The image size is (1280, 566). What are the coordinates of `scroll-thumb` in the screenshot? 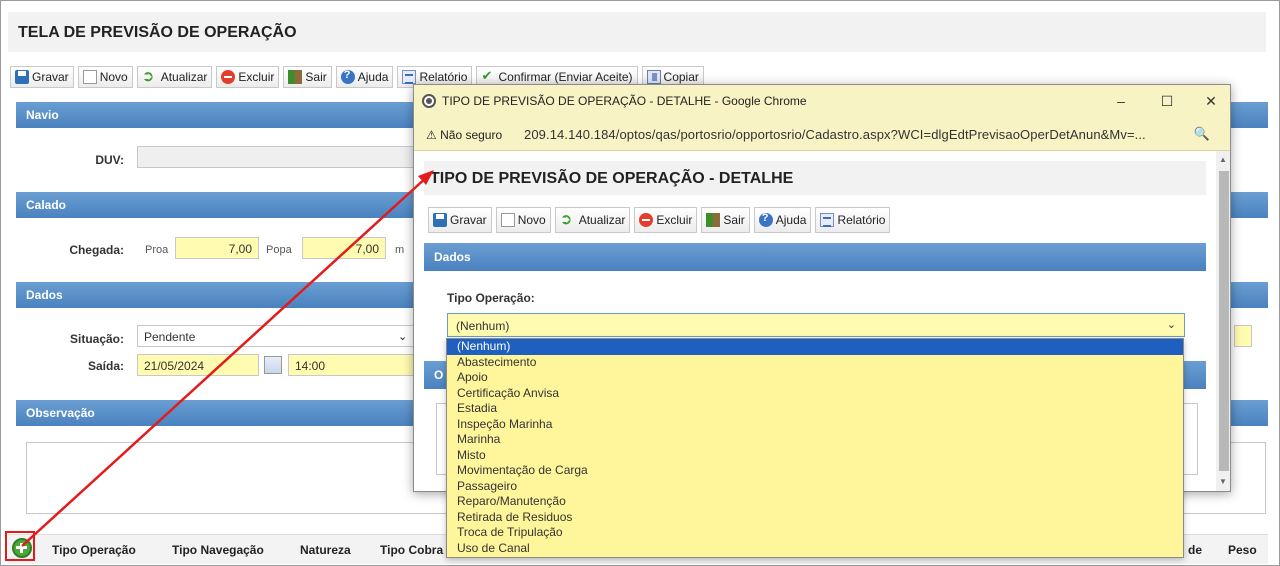 It's located at (1224, 321).